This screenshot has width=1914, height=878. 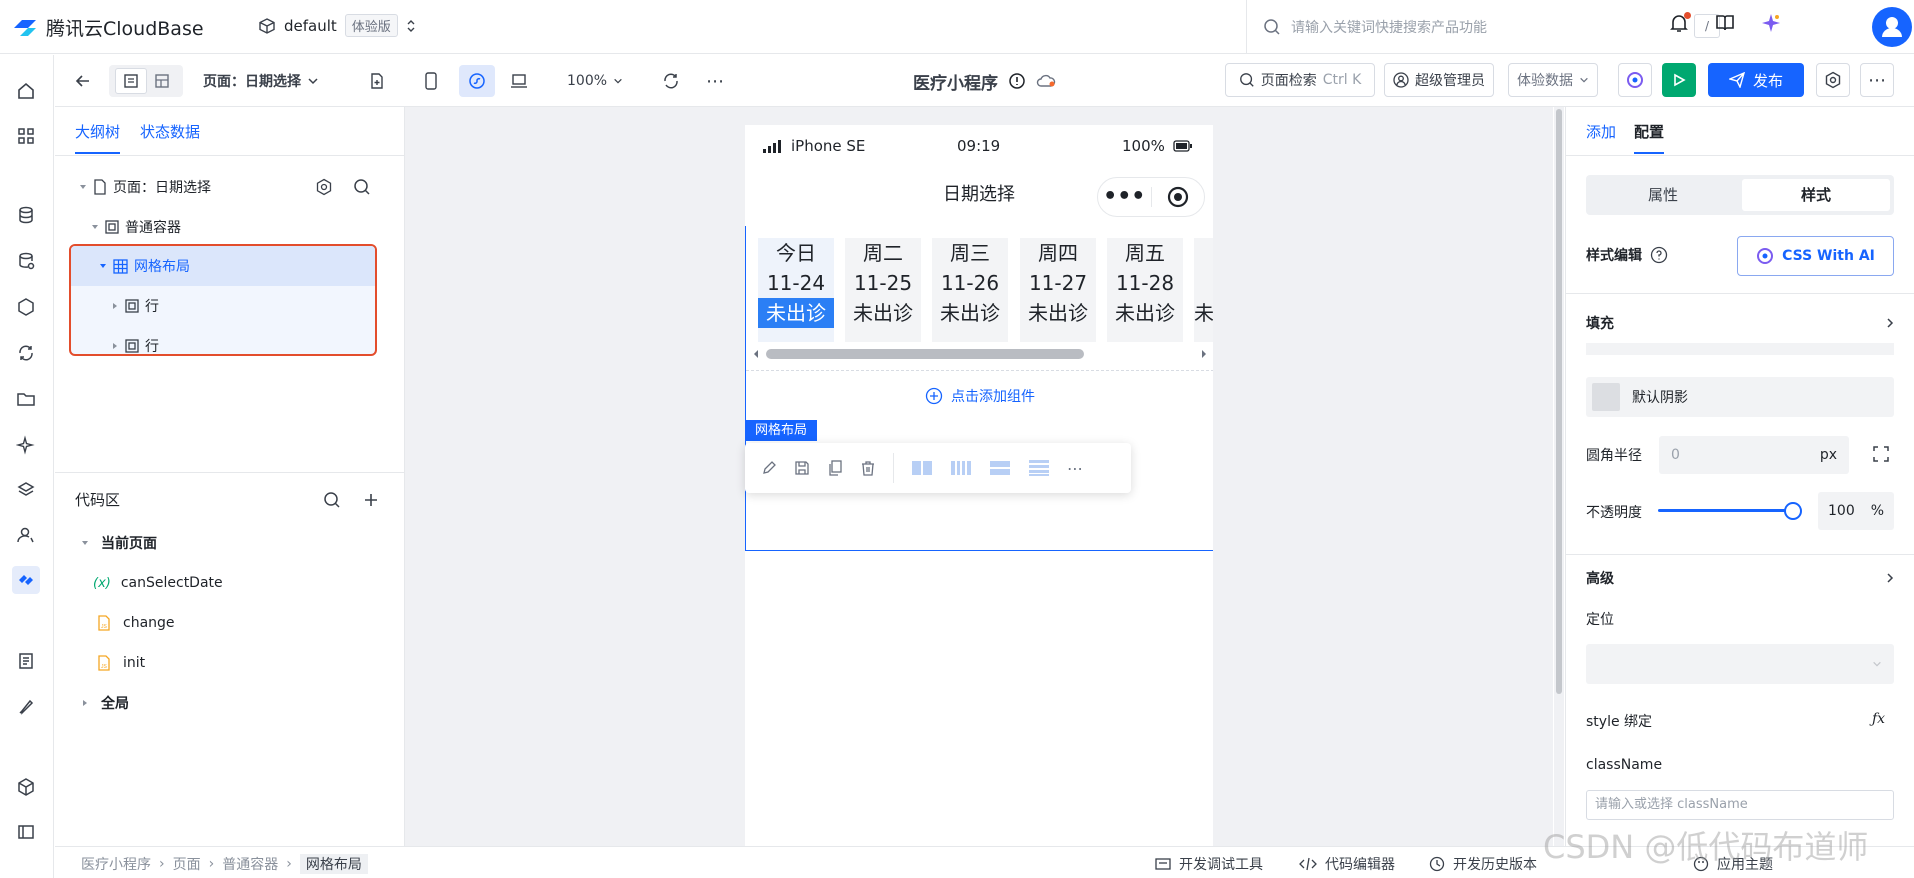 I want to click on classname-input: 请输入或选择 className, so click(x=1740, y=805).